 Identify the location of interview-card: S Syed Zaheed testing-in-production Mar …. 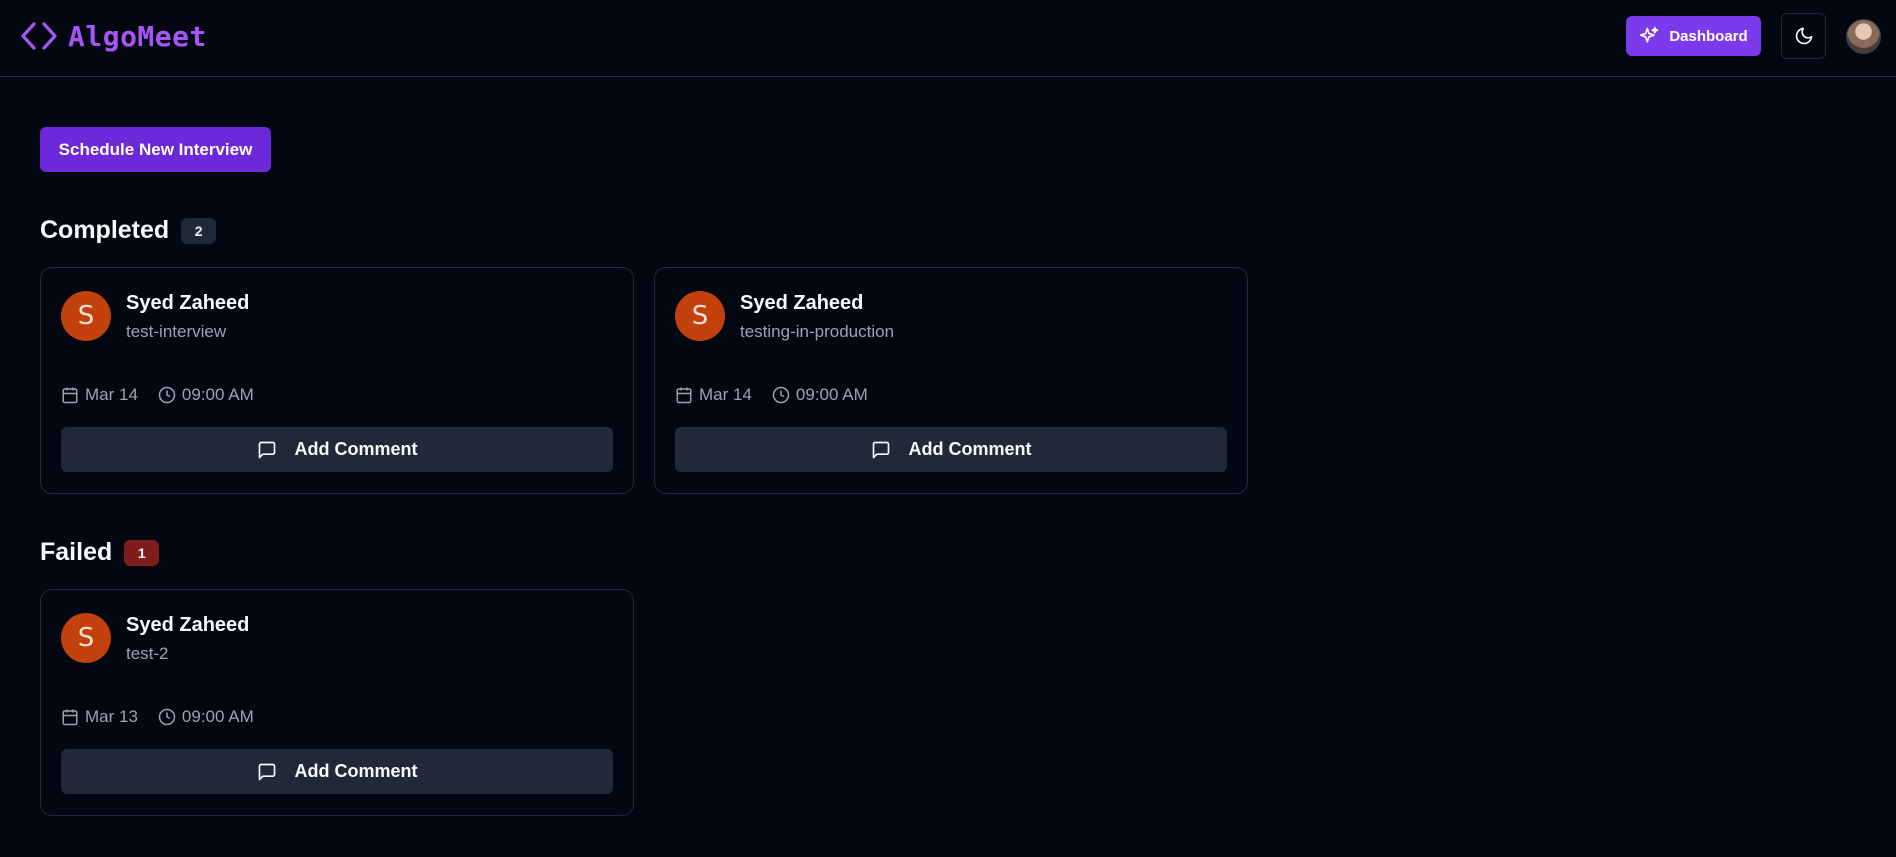
(951, 380).